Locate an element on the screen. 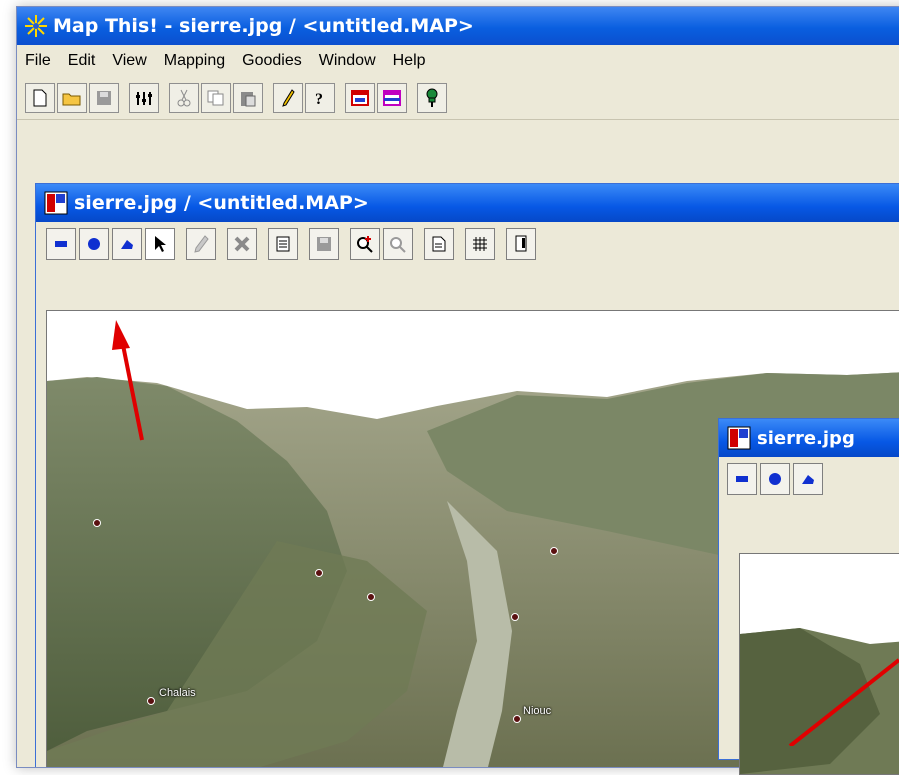 The image size is (899, 775). zoom-out-icon is located at coordinates (398, 245).